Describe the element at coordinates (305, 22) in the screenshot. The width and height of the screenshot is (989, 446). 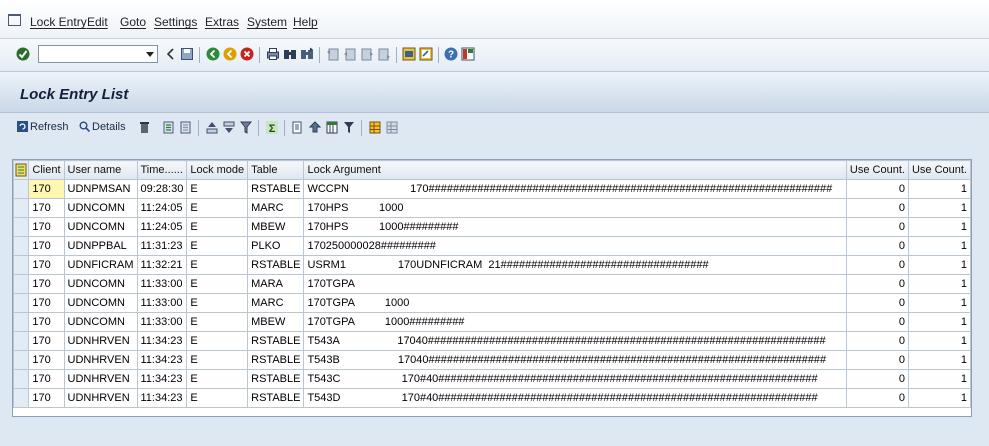
I see `menu-help: Help` at that location.